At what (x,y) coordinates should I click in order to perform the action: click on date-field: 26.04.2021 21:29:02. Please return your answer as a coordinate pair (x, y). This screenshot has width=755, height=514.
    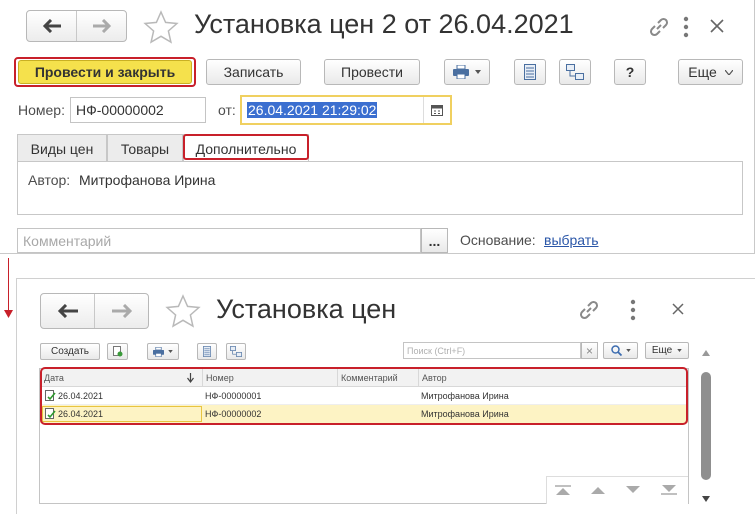
    Looking at the image, I should click on (346, 110).